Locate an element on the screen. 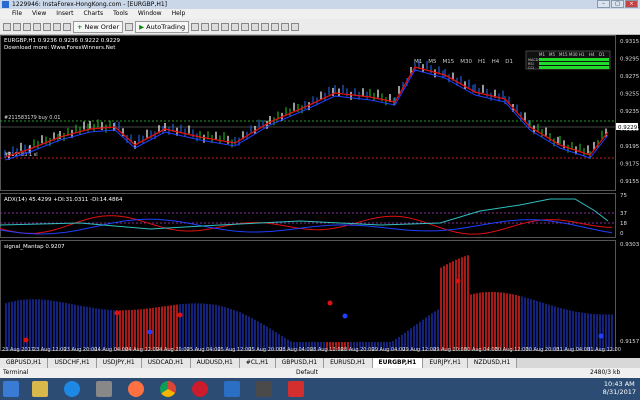  price-tick-label: 0.9235 is located at coordinates (630, 112).